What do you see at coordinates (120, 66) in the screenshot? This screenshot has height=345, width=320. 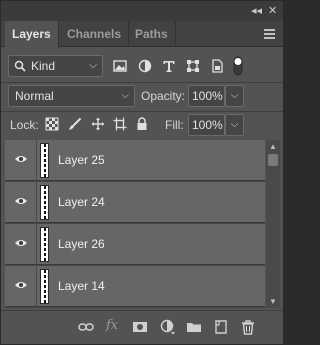 I see `image-filter-icon` at bounding box center [120, 66].